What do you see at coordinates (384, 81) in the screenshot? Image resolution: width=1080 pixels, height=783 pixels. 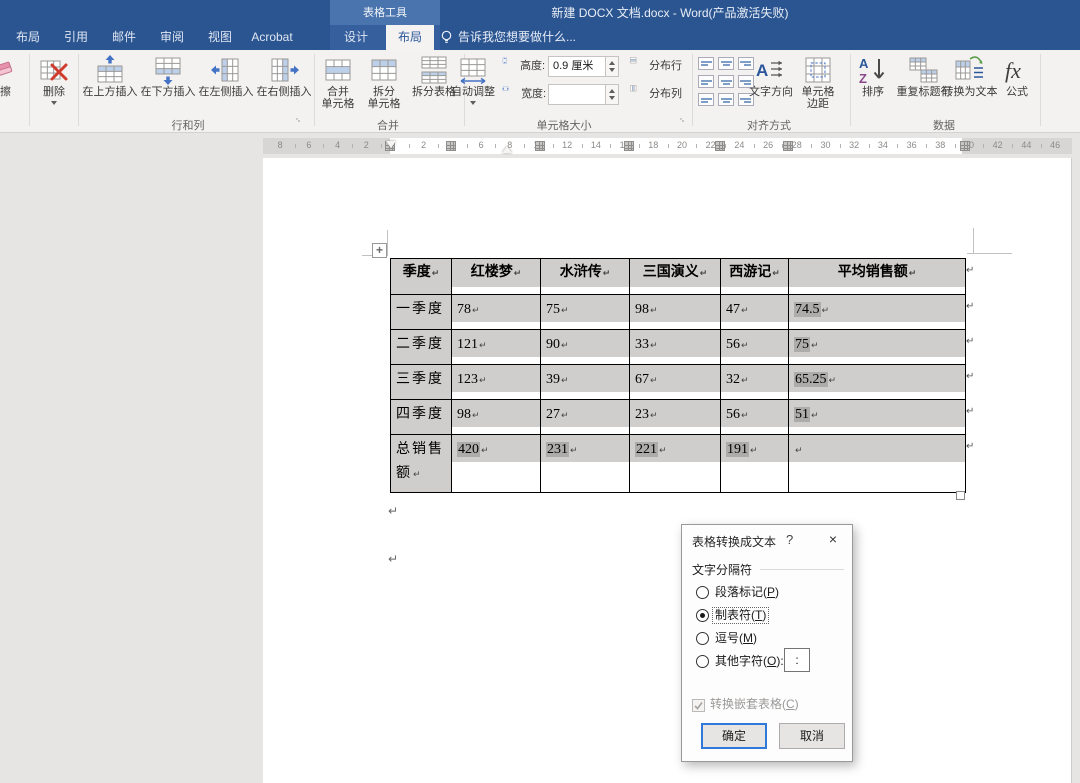 I see `split-cells-button: 拆分 单元格` at bounding box center [384, 81].